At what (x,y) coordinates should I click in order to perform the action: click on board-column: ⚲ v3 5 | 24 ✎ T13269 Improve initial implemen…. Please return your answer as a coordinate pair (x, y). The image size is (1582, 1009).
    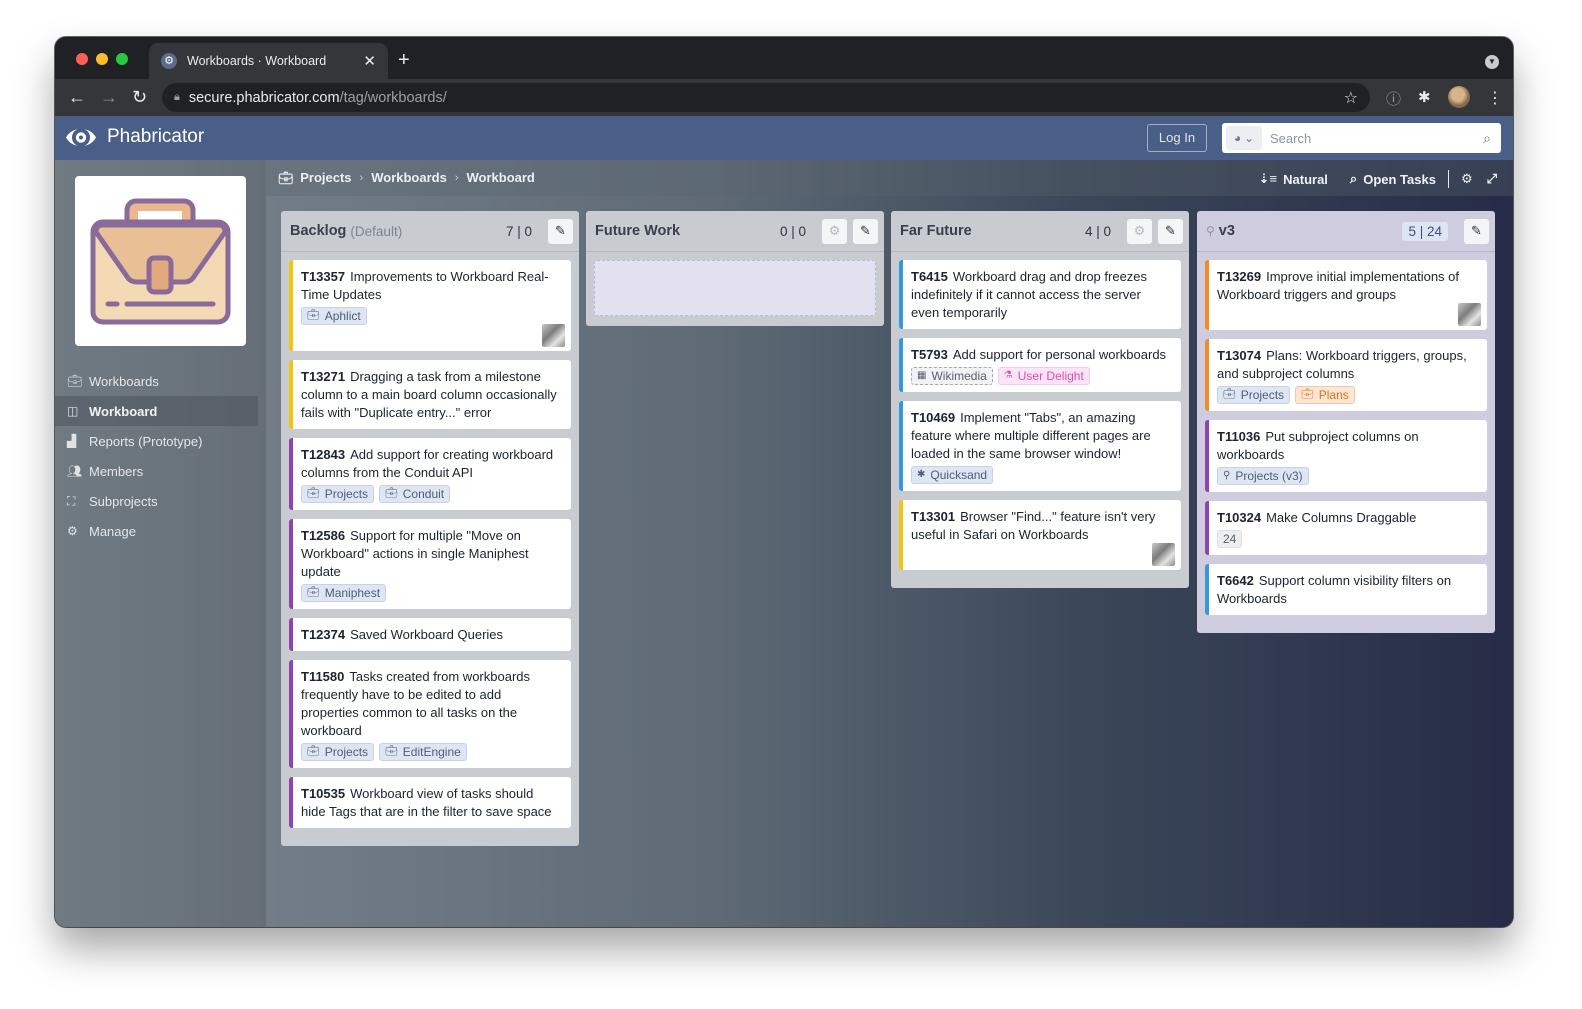
    Looking at the image, I should click on (1346, 422).